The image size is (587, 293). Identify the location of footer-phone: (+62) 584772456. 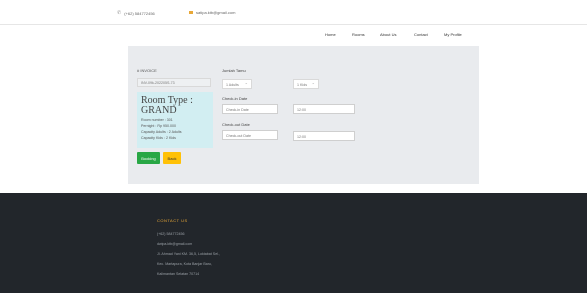
(170, 234).